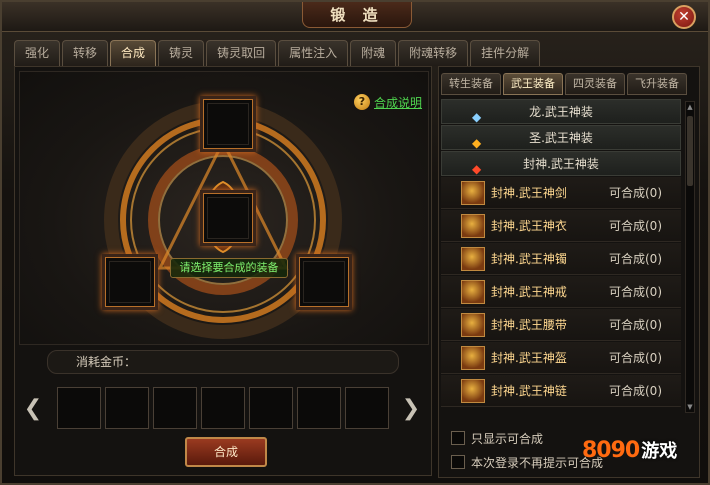  What do you see at coordinates (226, 452) in the screenshot?
I see `compose-button: 合成` at bounding box center [226, 452].